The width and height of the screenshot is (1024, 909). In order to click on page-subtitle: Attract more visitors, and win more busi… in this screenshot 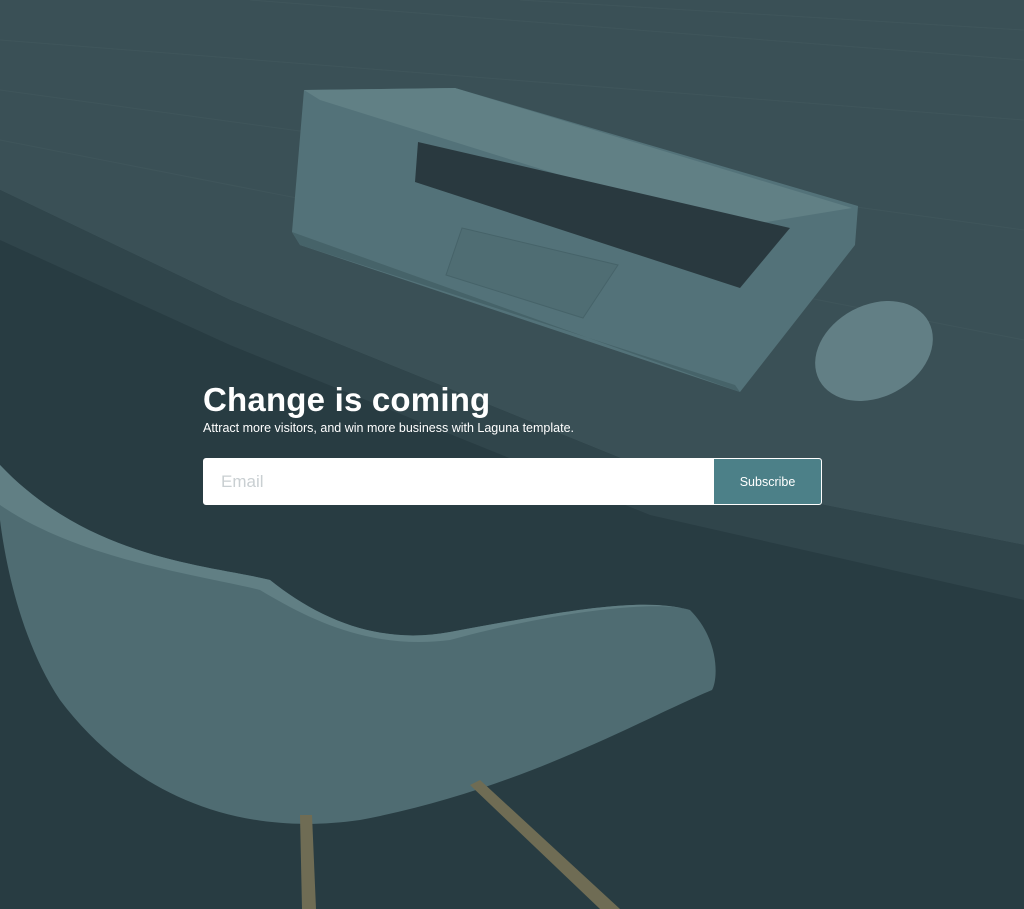, I will do `click(389, 428)`.